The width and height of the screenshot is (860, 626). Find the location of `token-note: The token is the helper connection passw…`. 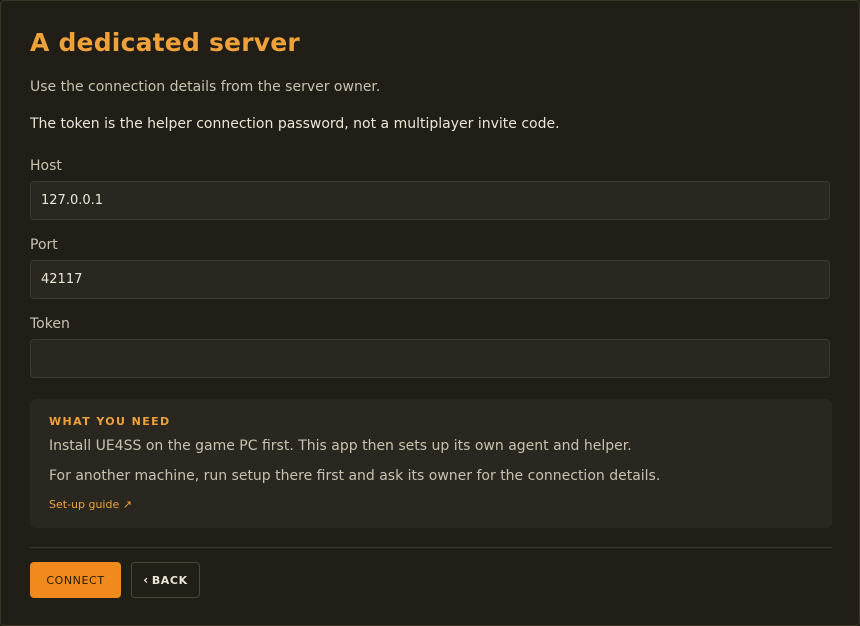

token-note: The token is the helper connection passw… is located at coordinates (295, 124).